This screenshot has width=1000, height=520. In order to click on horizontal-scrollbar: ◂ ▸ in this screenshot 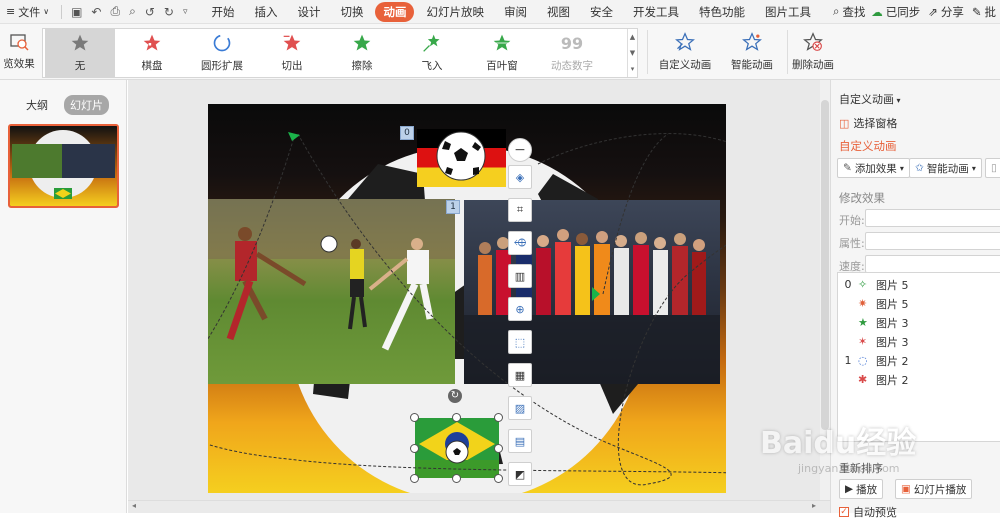, I will do `click(479, 506)`.